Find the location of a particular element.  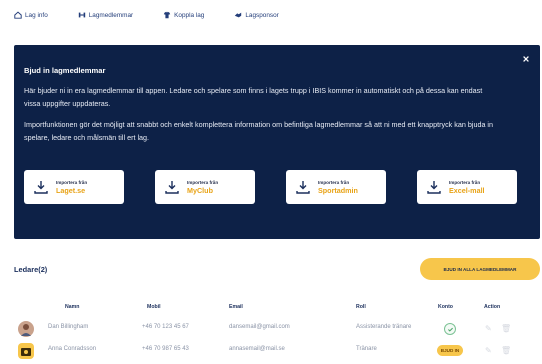

column-name: Namn is located at coordinates (72, 307).